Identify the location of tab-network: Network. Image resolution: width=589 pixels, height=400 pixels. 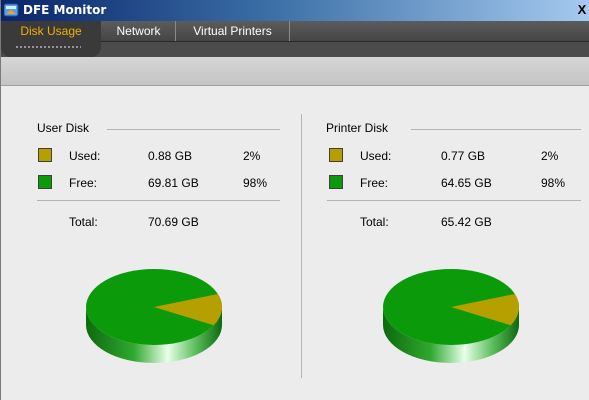
(139, 31).